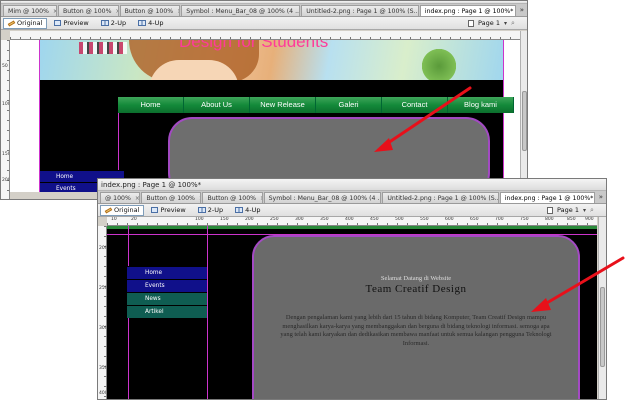 The width and height of the screenshot is (640, 400). I want to click on ruler-label: 700, so click(499, 219).